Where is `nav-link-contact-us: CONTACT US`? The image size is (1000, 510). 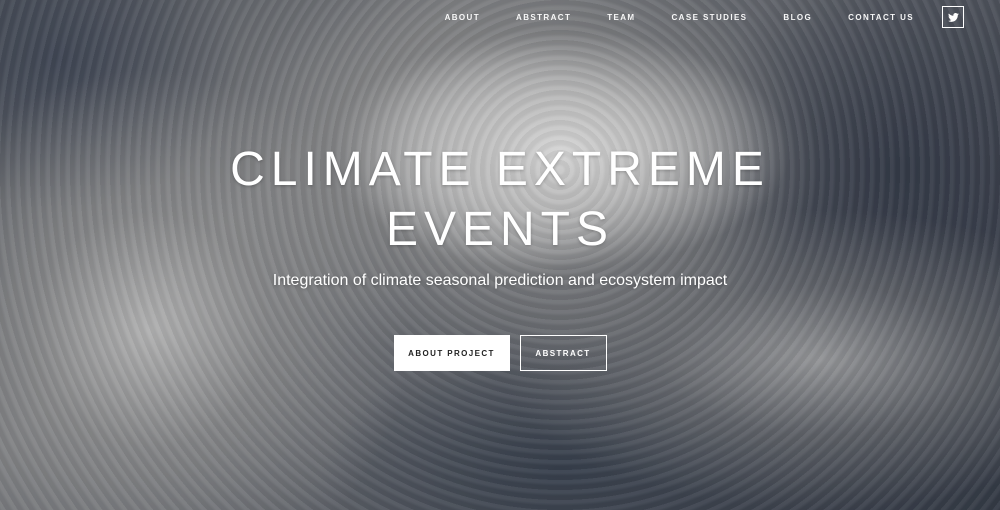 nav-link-contact-us: CONTACT US is located at coordinates (881, 17).